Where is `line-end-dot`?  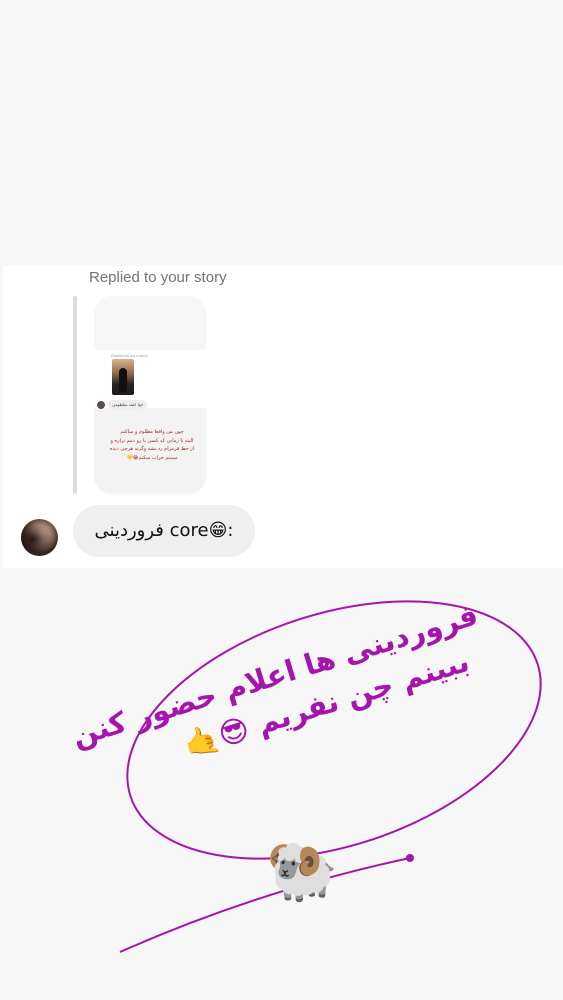
line-end-dot is located at coordinates (410, 858).